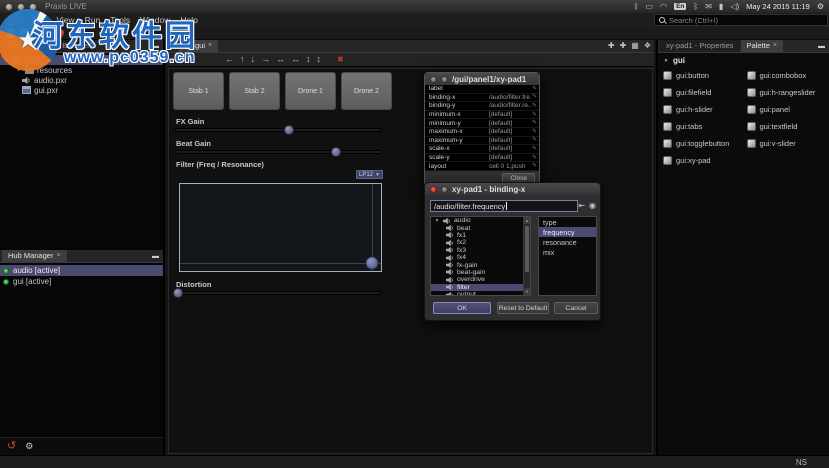 This screenshot has height=468, width=829. I want to click on port-row: mix, so click(567, 253).